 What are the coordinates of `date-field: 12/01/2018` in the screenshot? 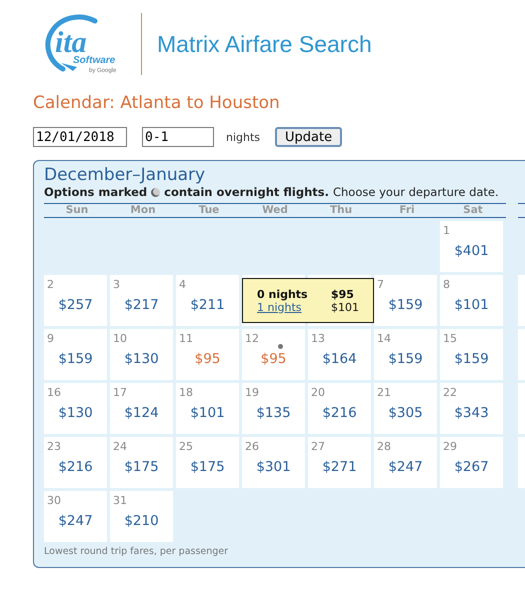 It's located at (80, 137).